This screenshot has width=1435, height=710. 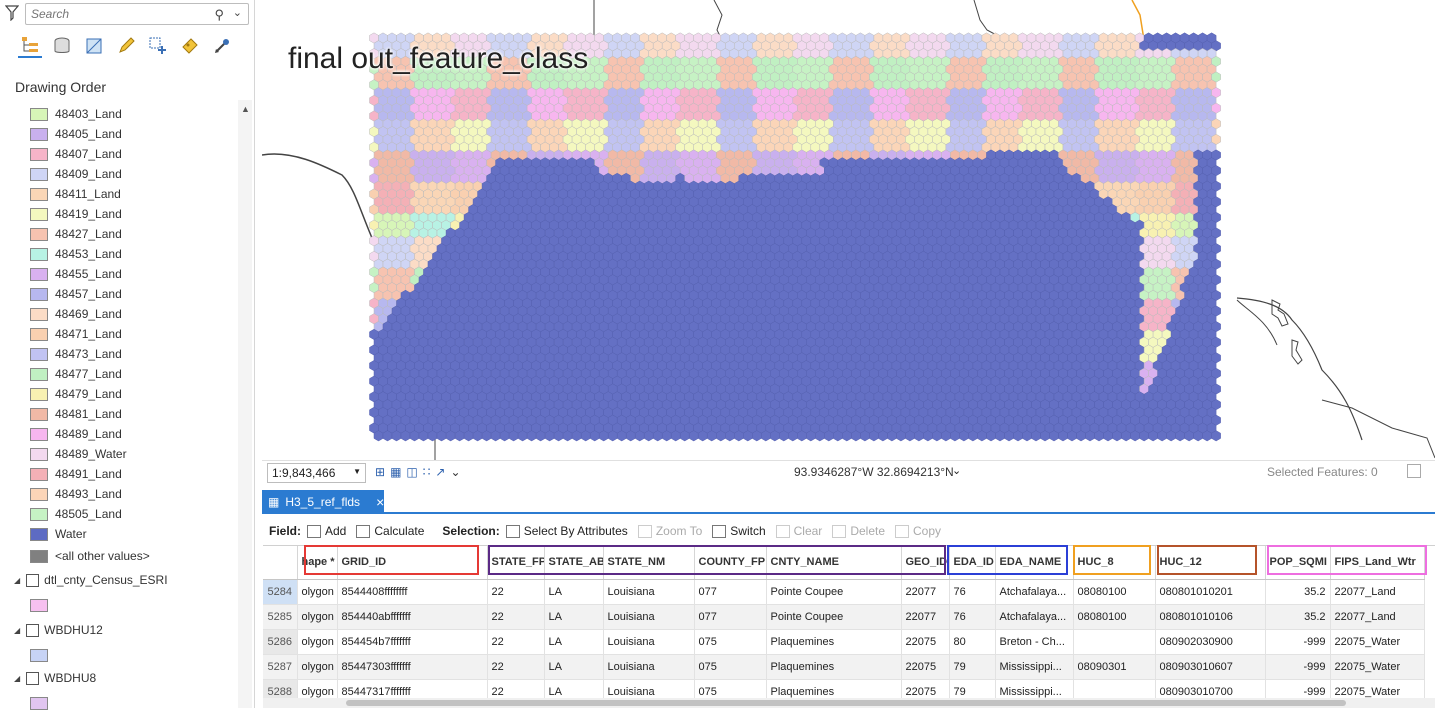 What do you see at coordinates (62, 46) in the screenshot?
I see `database-icon` at bounding box center [62, 46].